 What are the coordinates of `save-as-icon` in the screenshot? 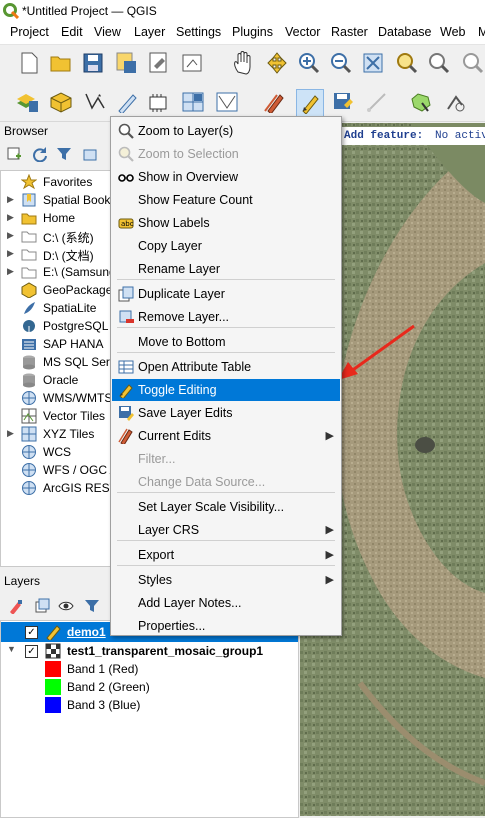 It's located at (127, 63).